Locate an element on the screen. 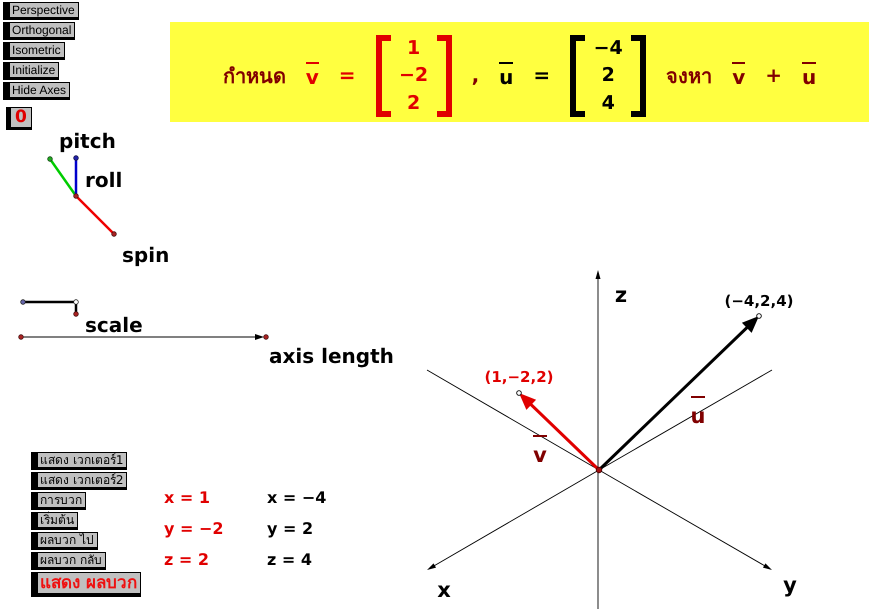 The width and height of the screenshot is (871, 609). pitch-label: pitch is located at coordinates (87, 141).